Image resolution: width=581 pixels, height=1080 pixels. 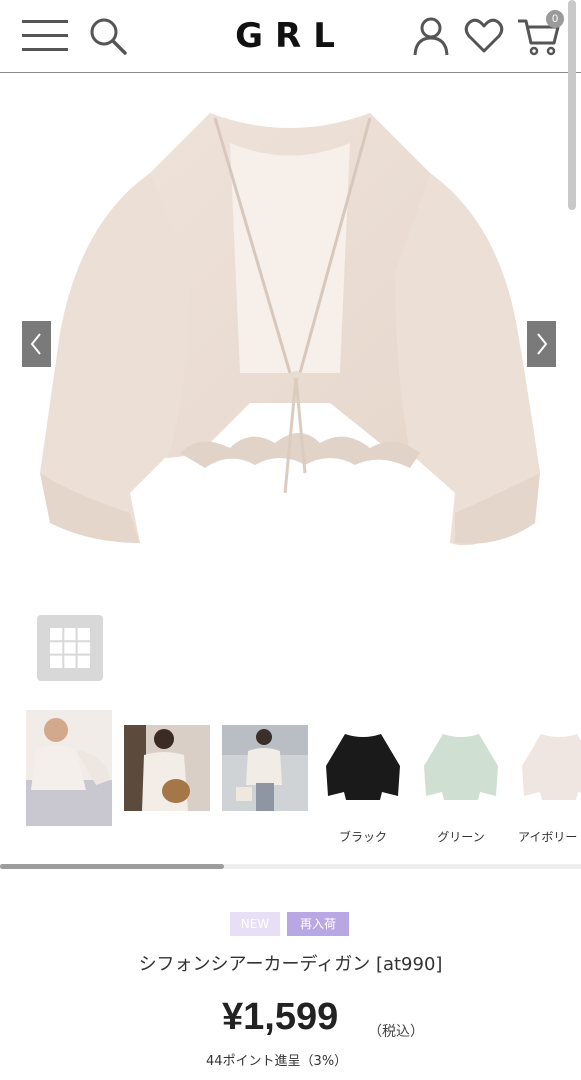 What do you see at coordinates (45, 36) in the screenshot?
I see `menu-icon` at bounding box center [45, 36].